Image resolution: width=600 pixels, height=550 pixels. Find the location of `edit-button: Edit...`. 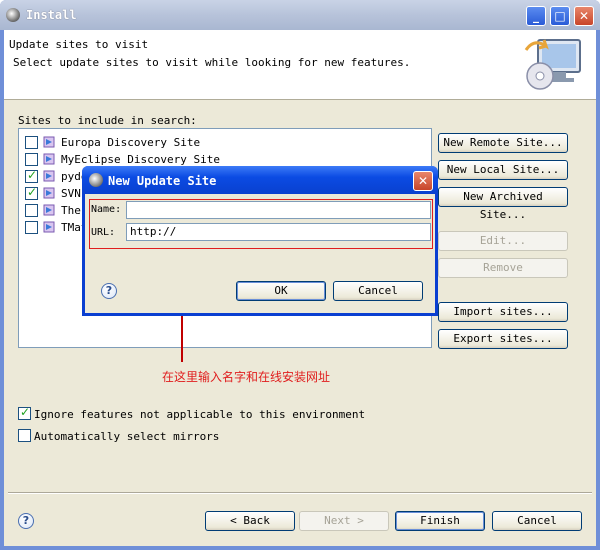

edit-button: Edit... is located at coordinates (503, 241).